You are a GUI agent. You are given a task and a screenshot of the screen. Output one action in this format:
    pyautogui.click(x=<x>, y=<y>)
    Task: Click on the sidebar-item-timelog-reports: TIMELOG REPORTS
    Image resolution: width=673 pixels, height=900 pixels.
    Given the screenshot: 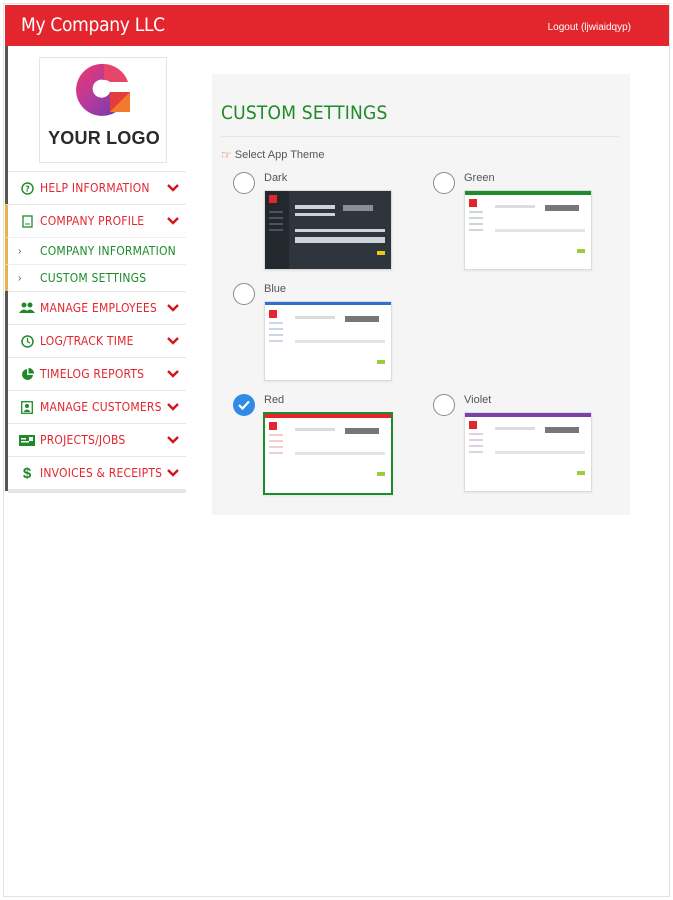 What is the action you would take?
    pyautogui.click(x=97, y=373)
    